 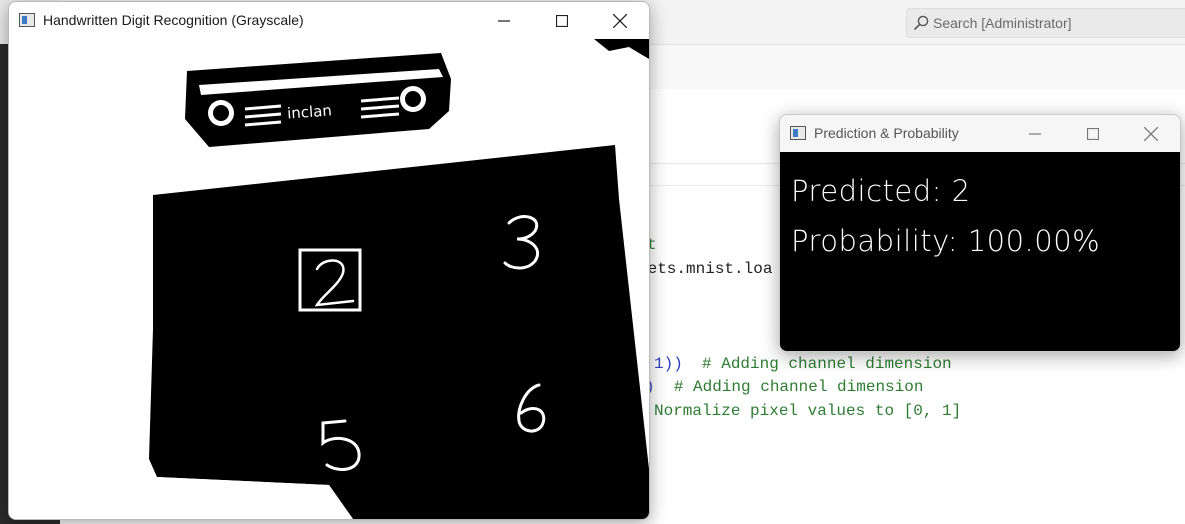 What do you see at coordinates (1034, 241) in the screenshot?
I see `probability-value: 100.00%` at bounding box center [1034, 241].